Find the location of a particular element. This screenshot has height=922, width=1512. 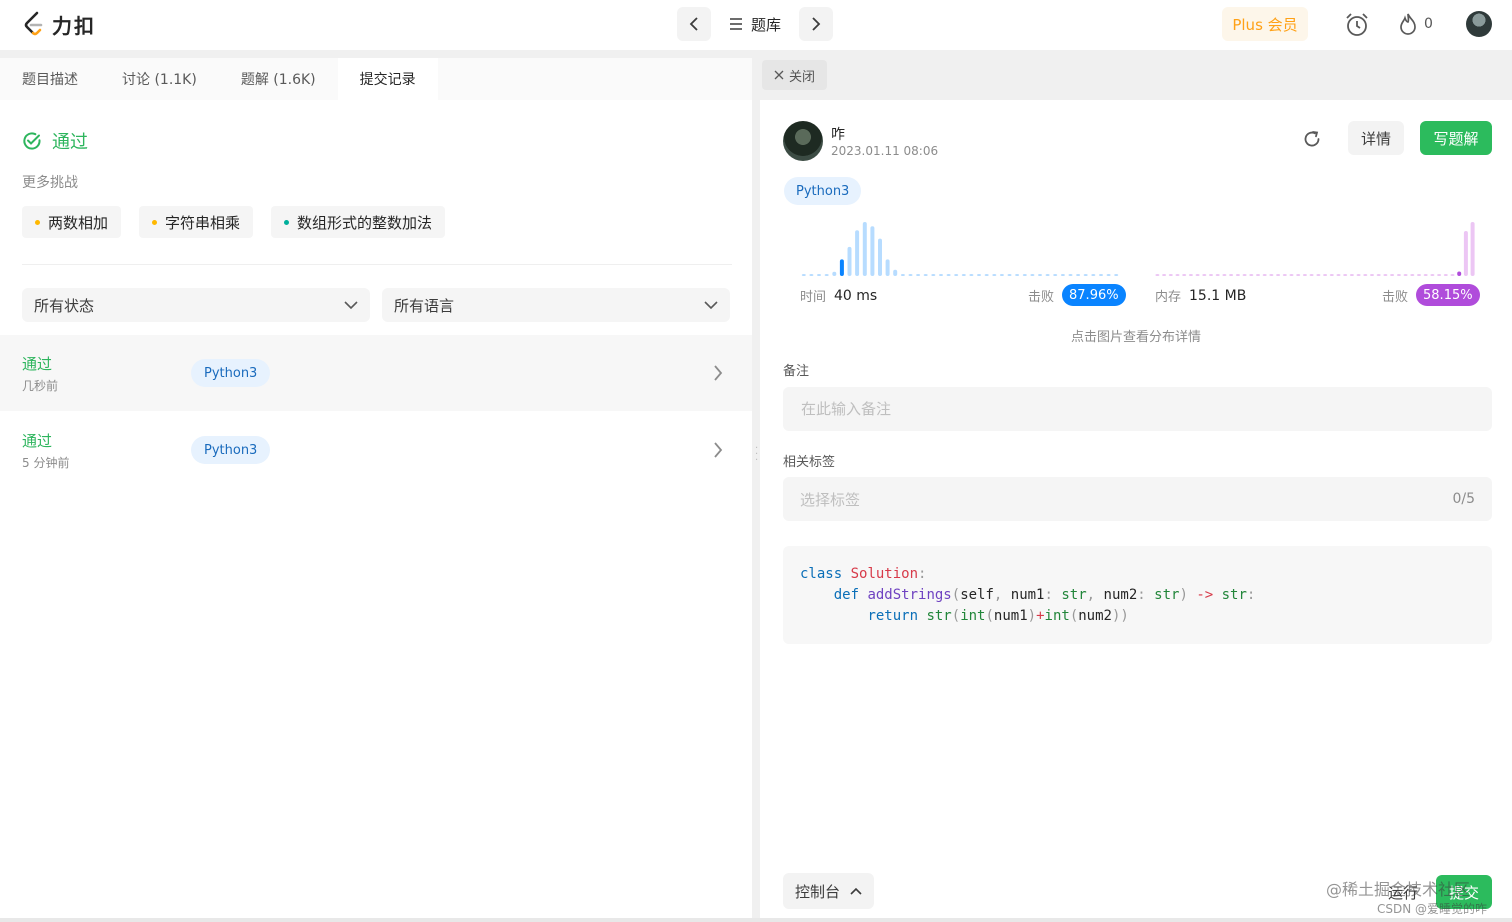

leetcode-logo-icon is located at coordinates (33, 23).